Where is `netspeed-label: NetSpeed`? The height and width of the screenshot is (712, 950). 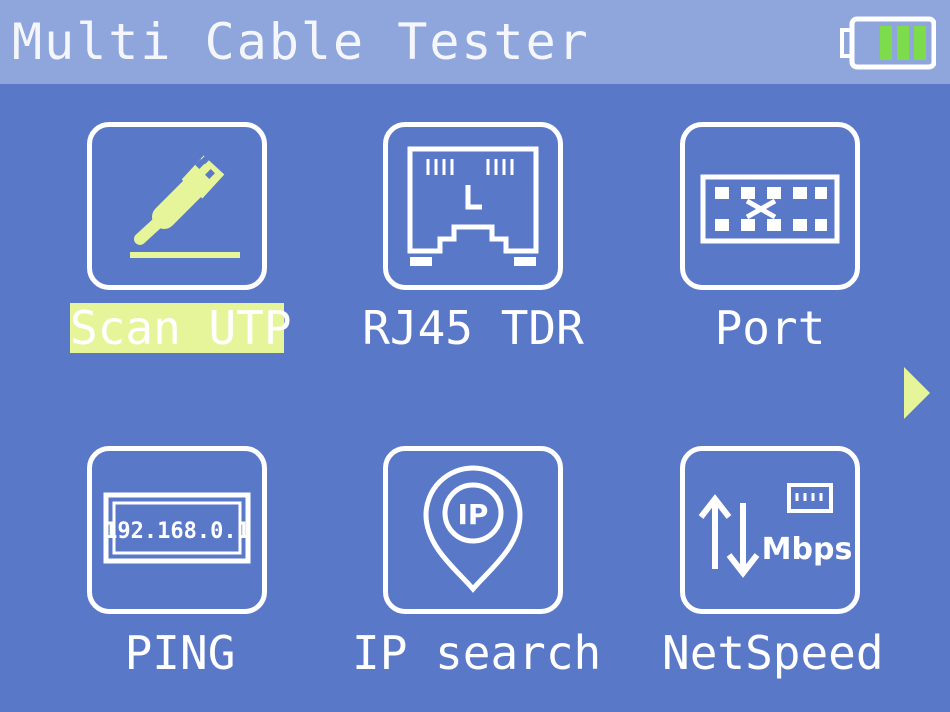
netspeed-label: NetSpeed is located at coordinates (773, 653).